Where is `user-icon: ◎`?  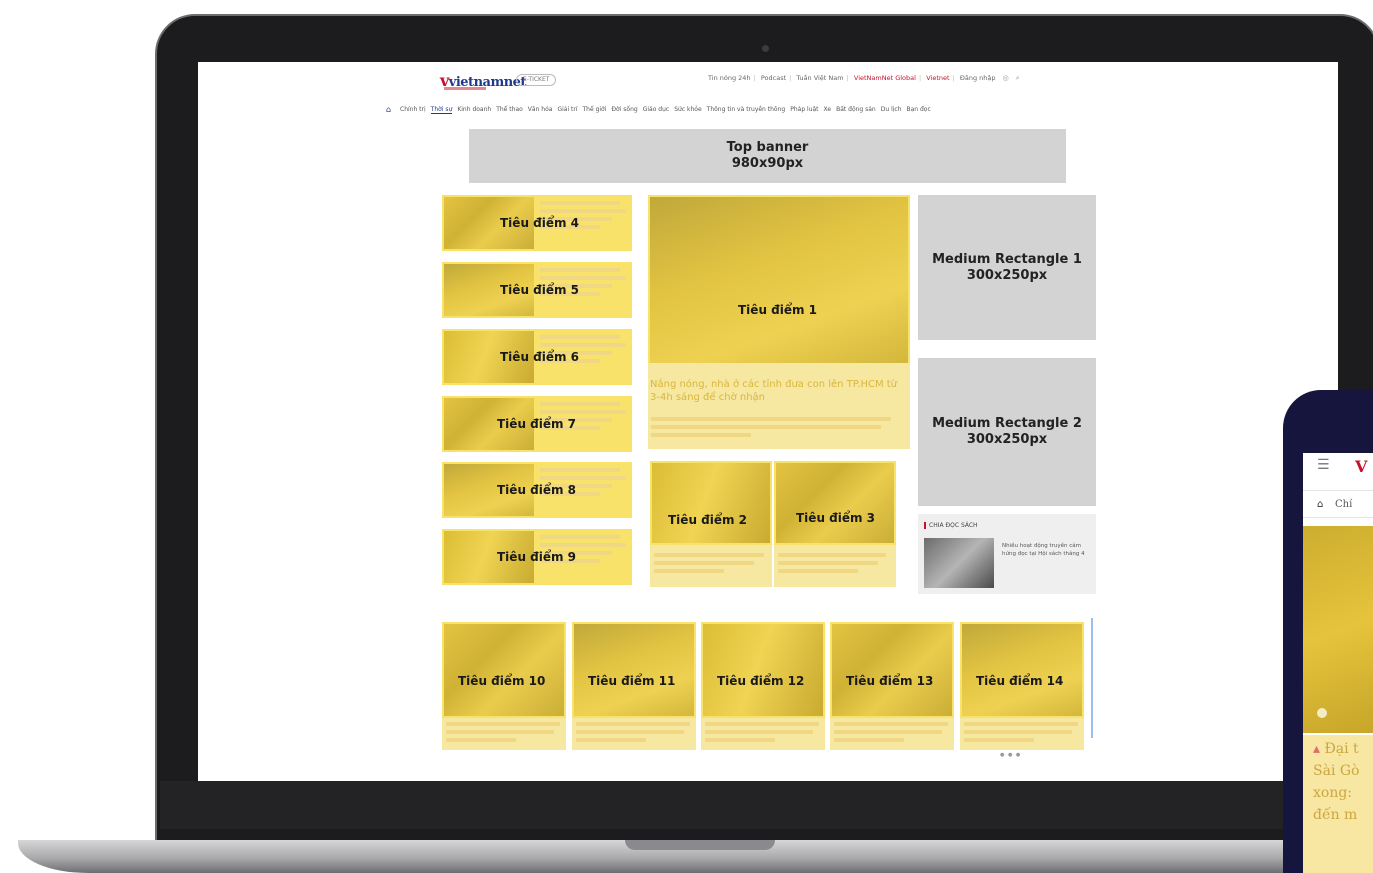
user-icon: ◎ is located at coordinates (1006, 78).